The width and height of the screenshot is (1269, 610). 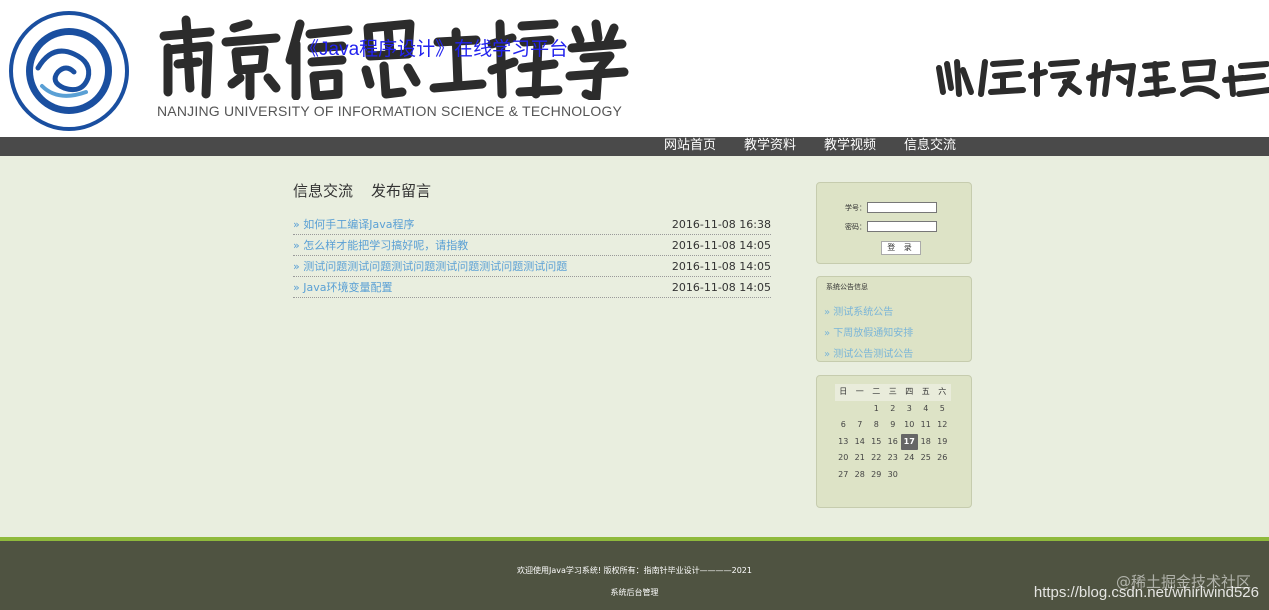 What do you see at coordinates (926, 458) in the screenshot?
I see `calendar-day: 25` at bounding box center [926, 458].